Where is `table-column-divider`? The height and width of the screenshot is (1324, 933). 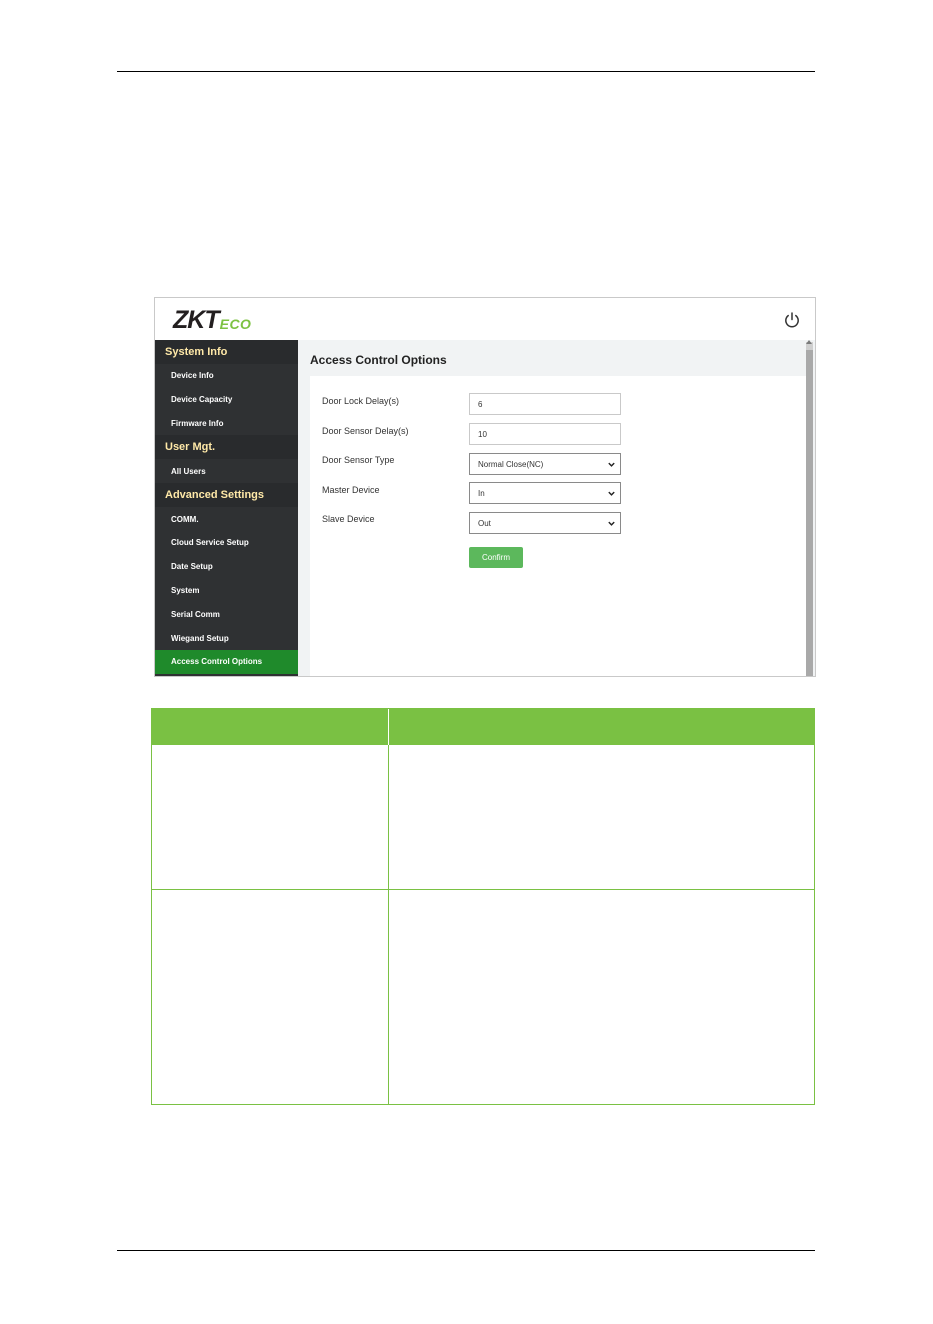 table-column-divider is located at coordinates (388, 906).